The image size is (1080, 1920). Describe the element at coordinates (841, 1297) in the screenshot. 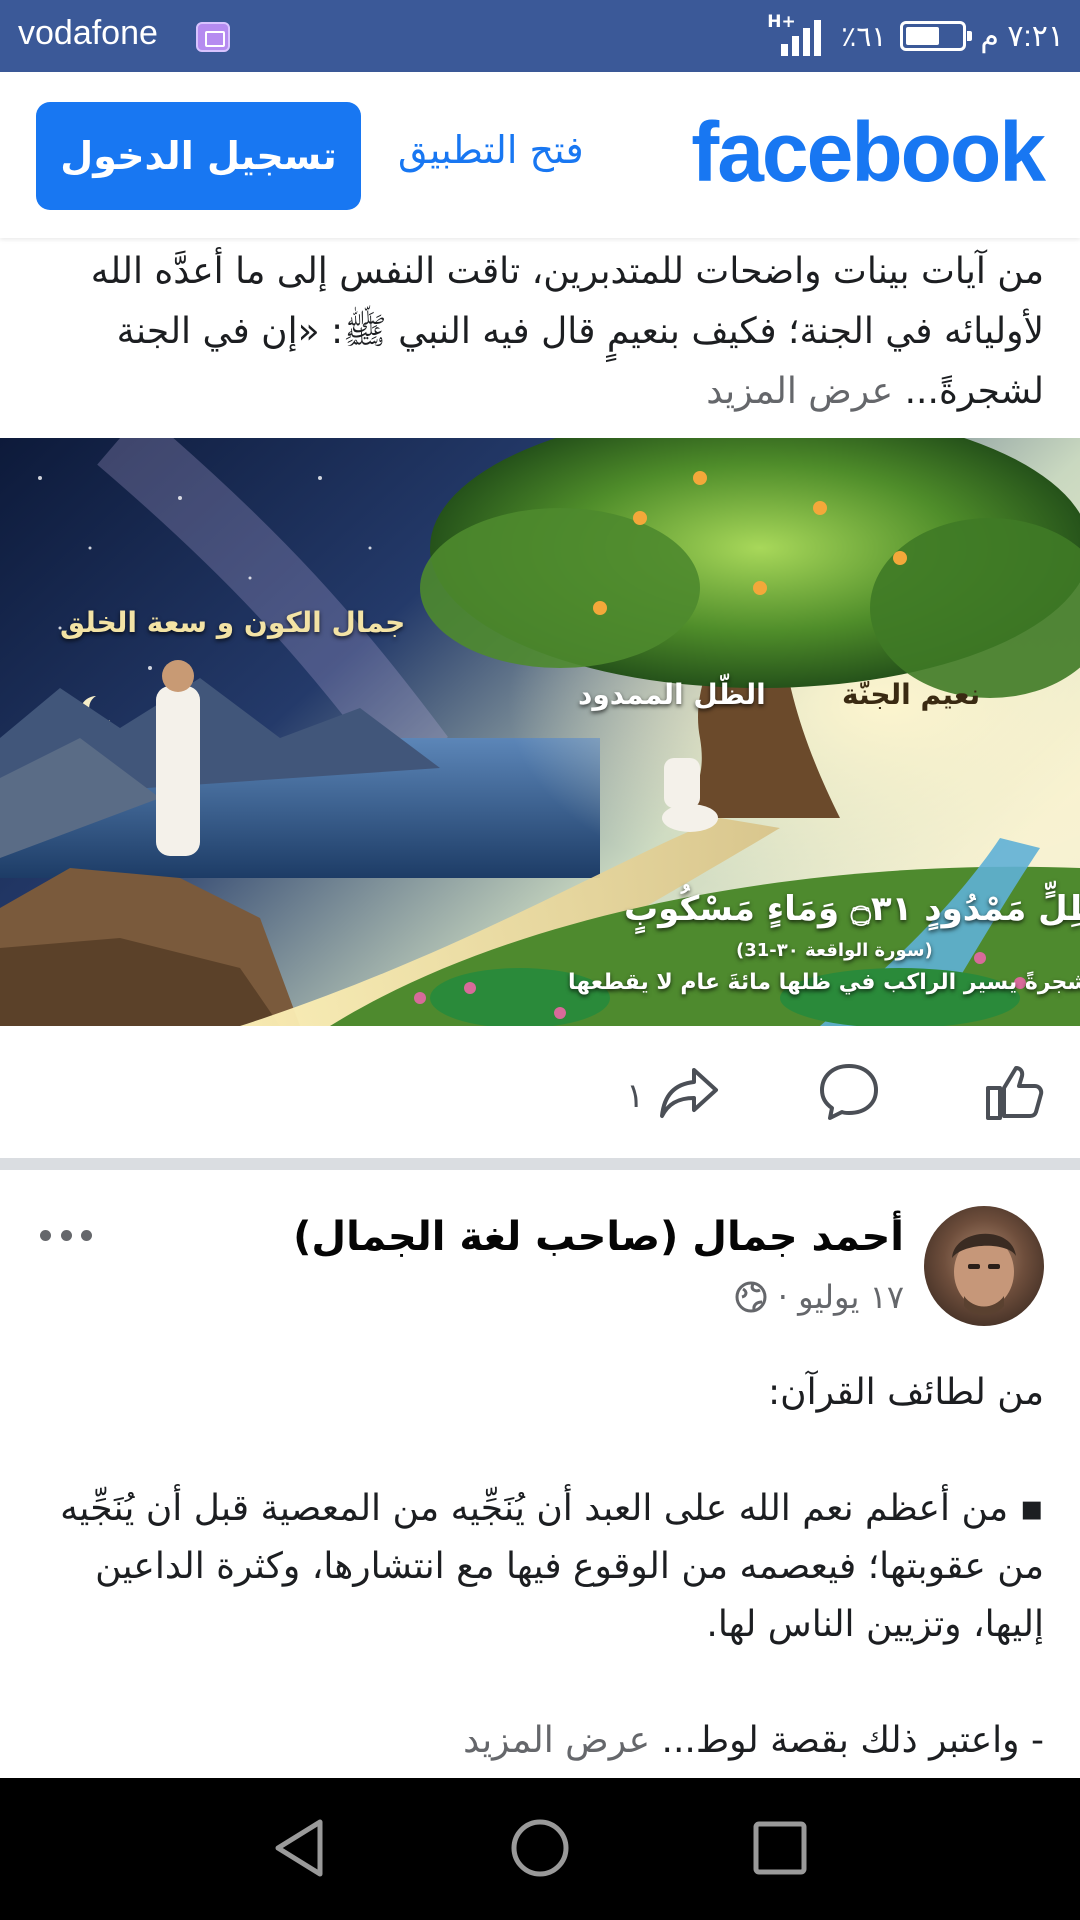

I see `post-date: ١٧ يوليو ·` at that location.